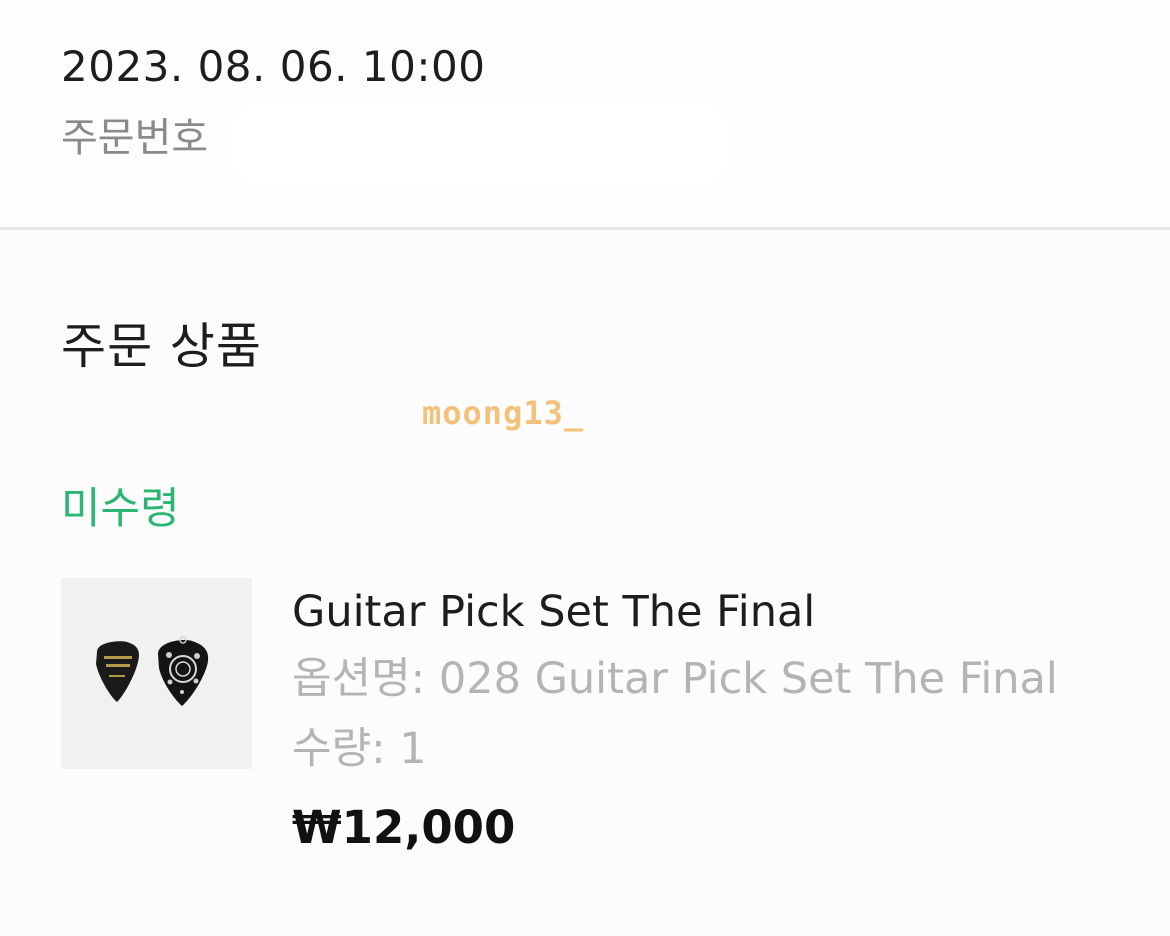 The height and width of the screenshot is (936, 1170). Describe the element at coordinates (183, 673) in the screenshot. I see `right-pick-shape` at that location.